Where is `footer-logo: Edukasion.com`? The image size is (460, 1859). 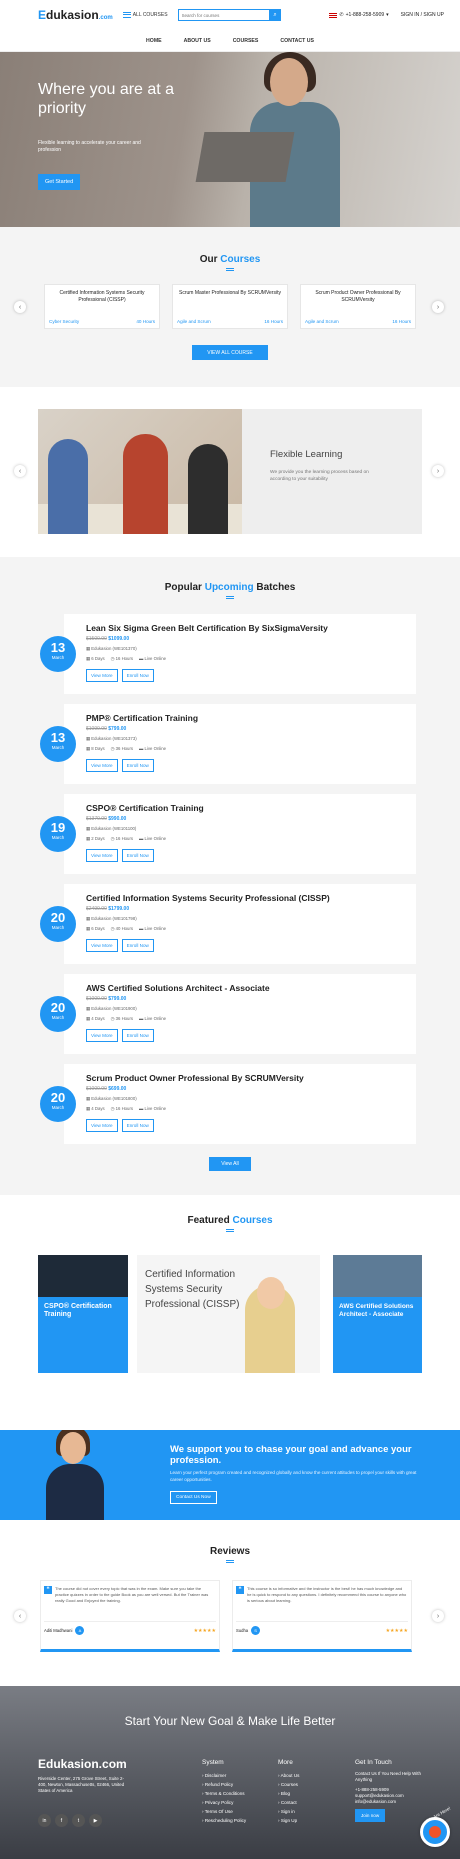
footer-logo: Edukasion.com is located at coordinates (82, 1764).